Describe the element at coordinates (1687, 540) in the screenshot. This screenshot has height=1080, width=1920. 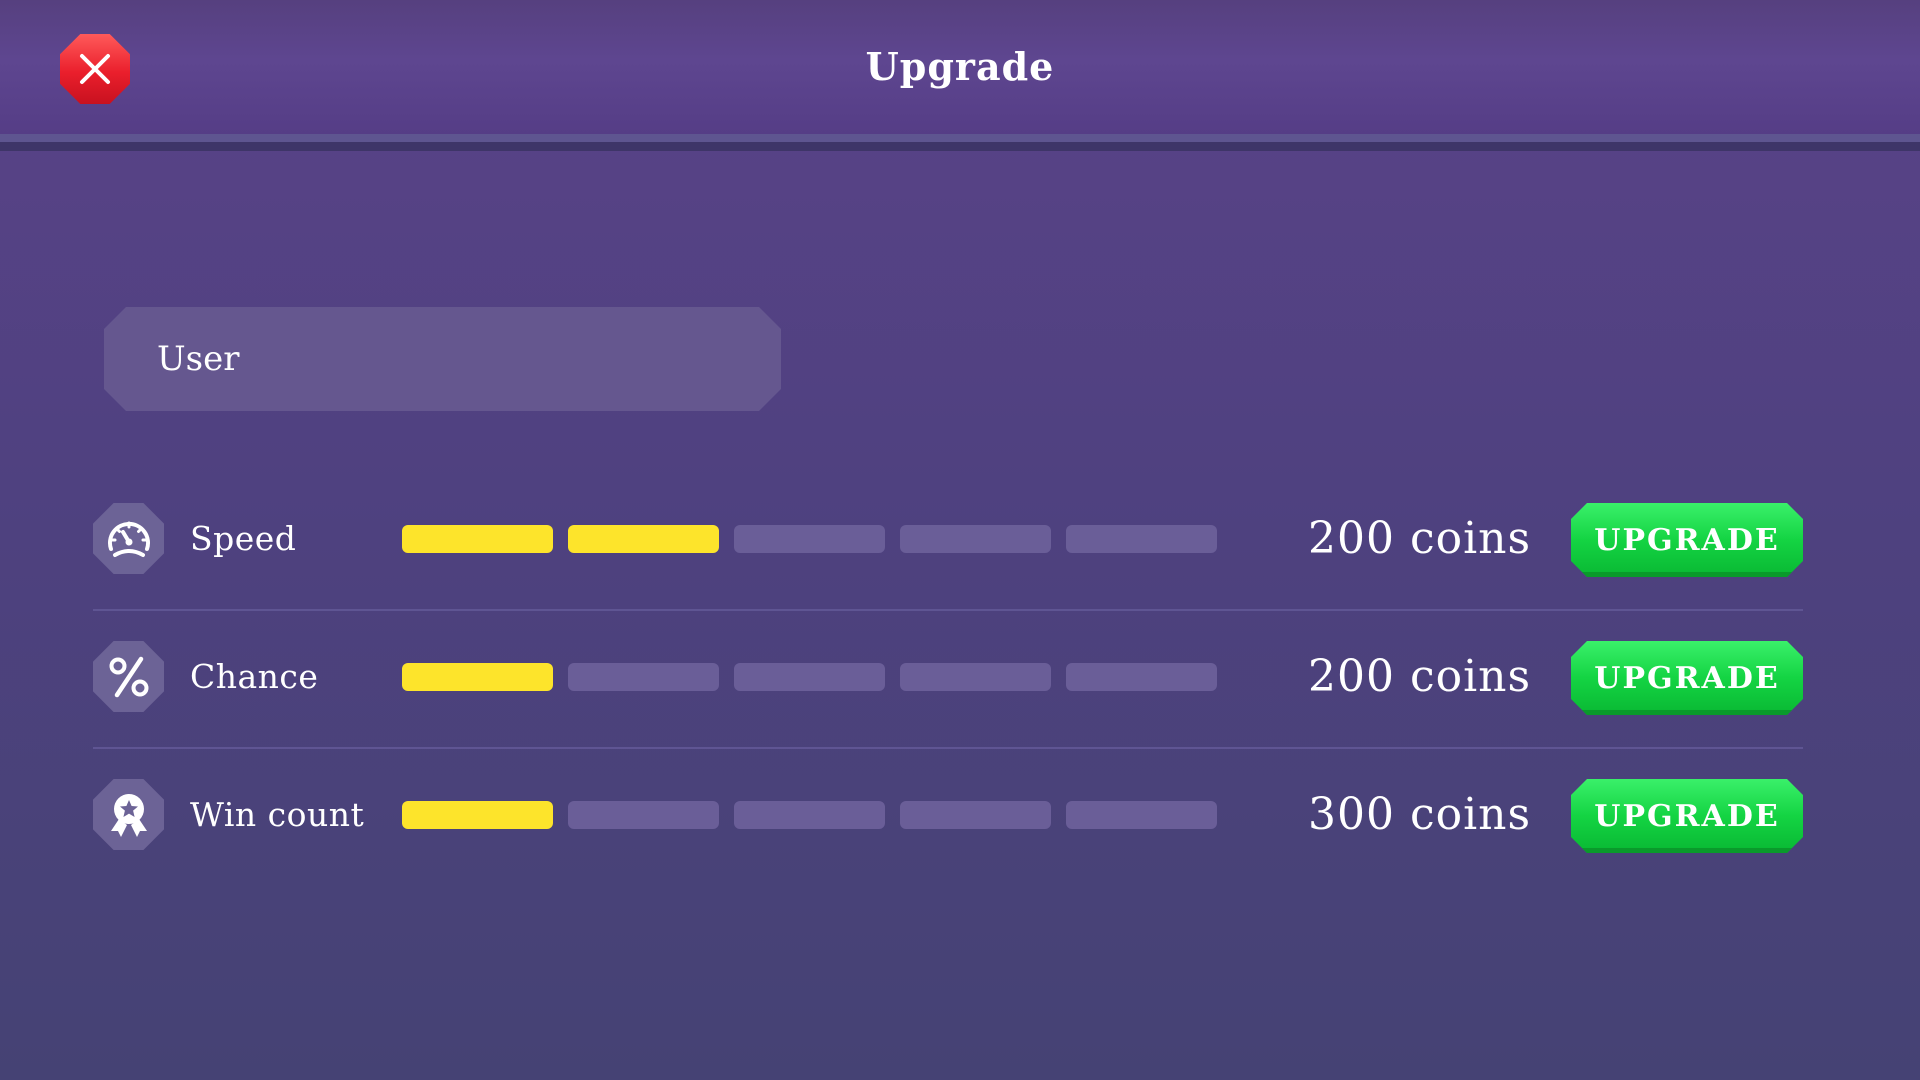
I see `upgrade-button-speed: UPGRADE` at that location.